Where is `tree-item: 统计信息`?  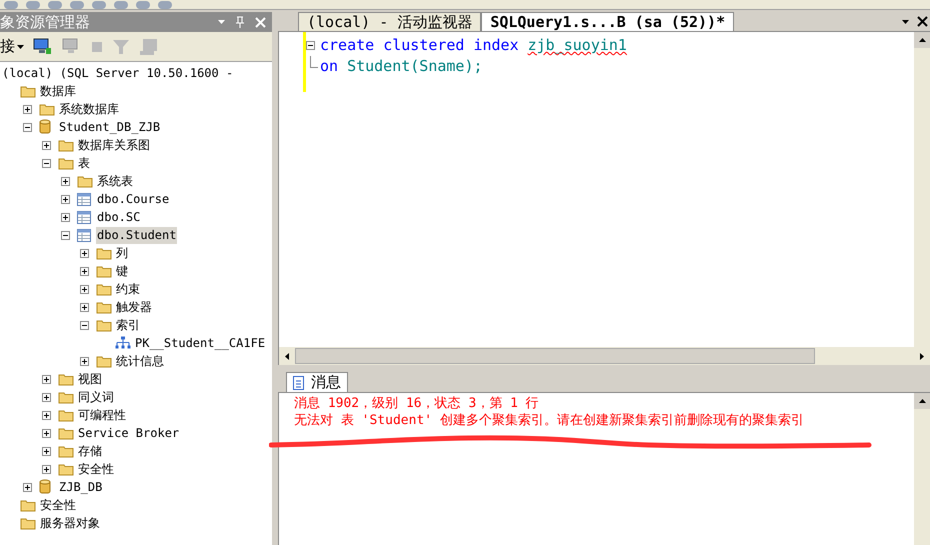
tree-item: 统计信息 is located at coordinates (140, 361).